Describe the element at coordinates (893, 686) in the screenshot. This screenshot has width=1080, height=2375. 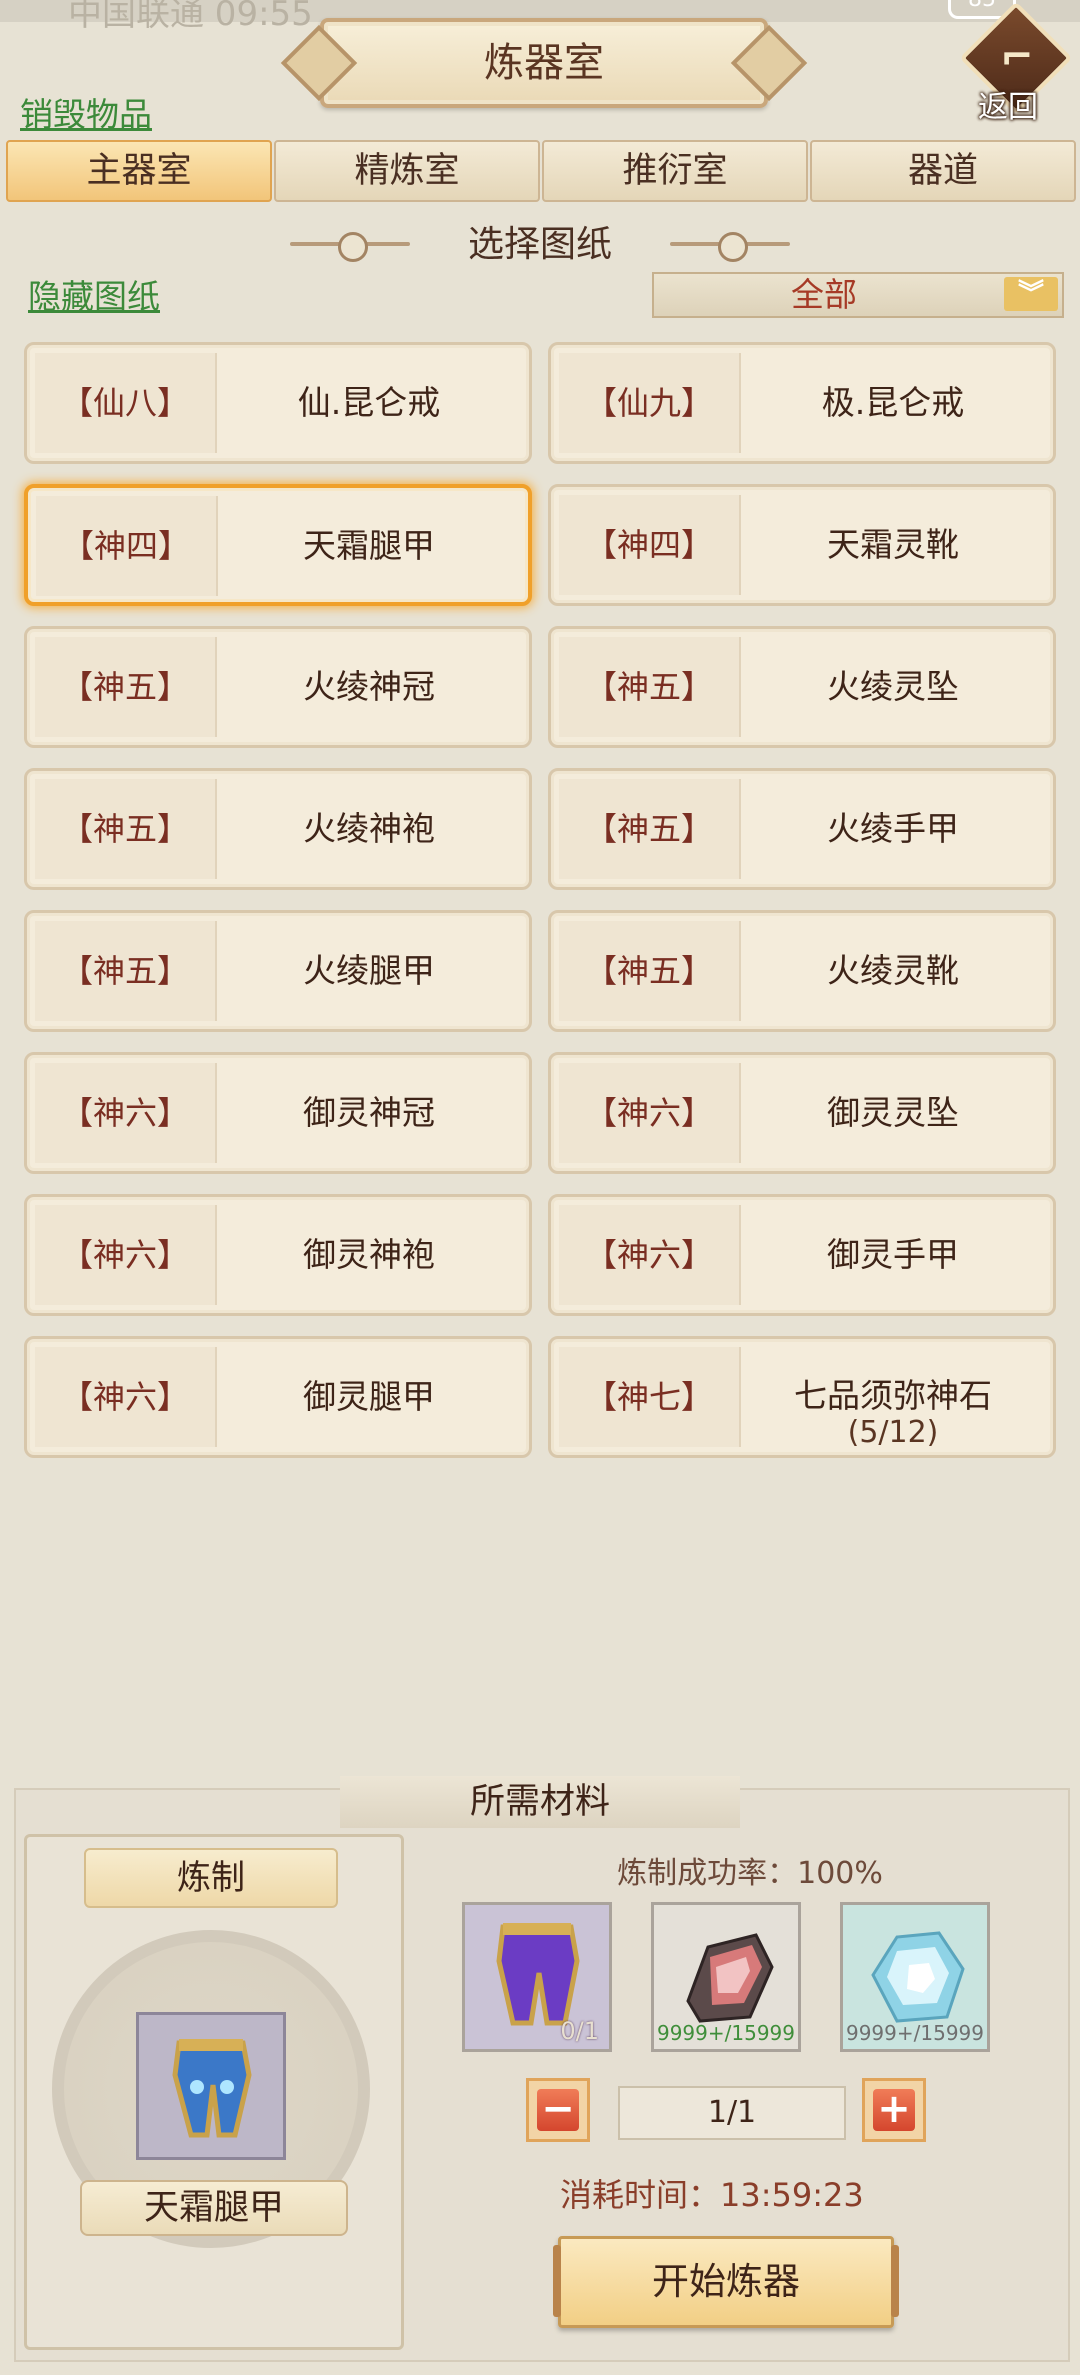
I see `blueprint-name: 火绫灵坠` at that location.